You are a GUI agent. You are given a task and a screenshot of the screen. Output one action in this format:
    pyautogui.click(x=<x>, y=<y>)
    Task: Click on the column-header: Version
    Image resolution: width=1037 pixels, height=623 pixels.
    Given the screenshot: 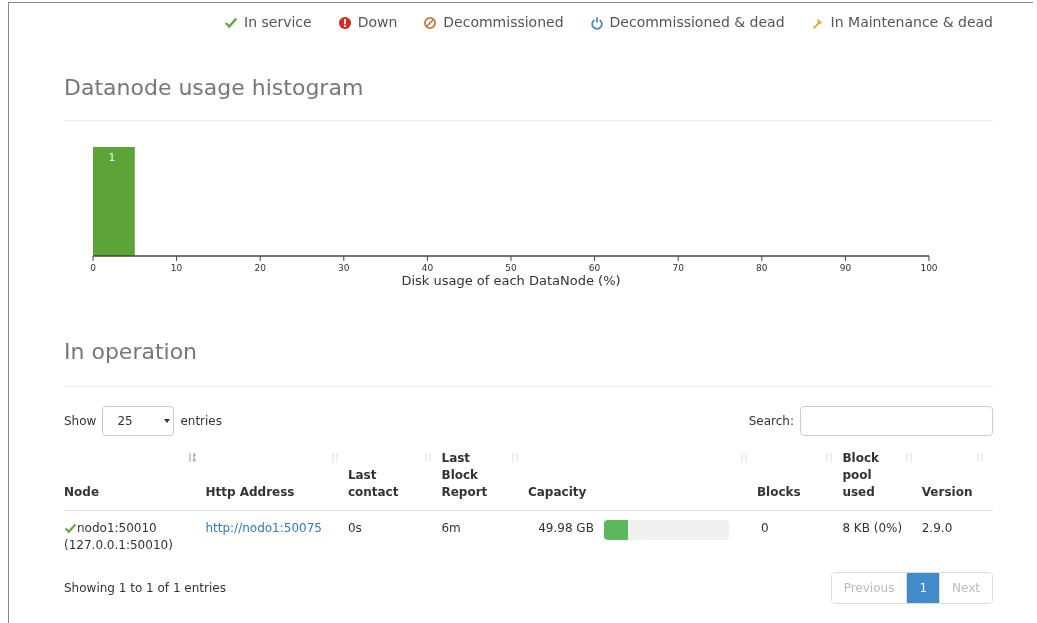 What is the action you would take?
    pyautogui.click(x=957, y=479)
    